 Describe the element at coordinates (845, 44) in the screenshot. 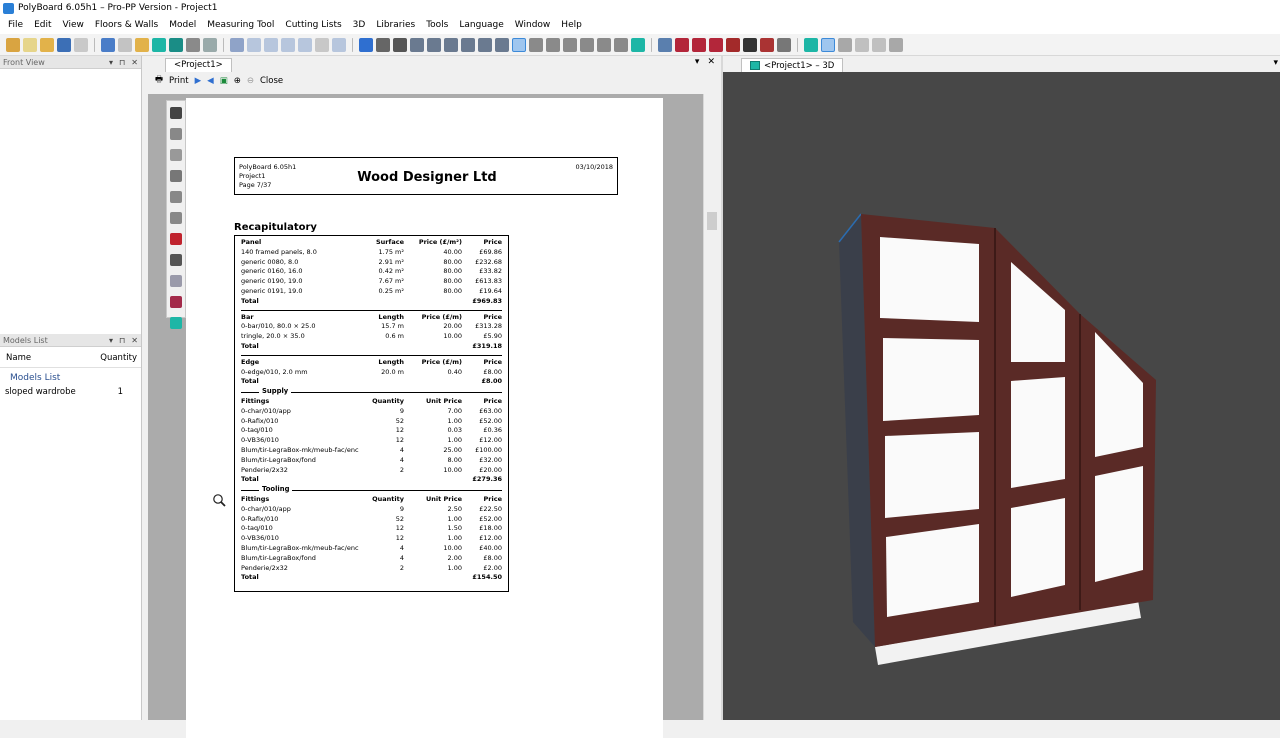

I see `view-tile-icon` at that location.